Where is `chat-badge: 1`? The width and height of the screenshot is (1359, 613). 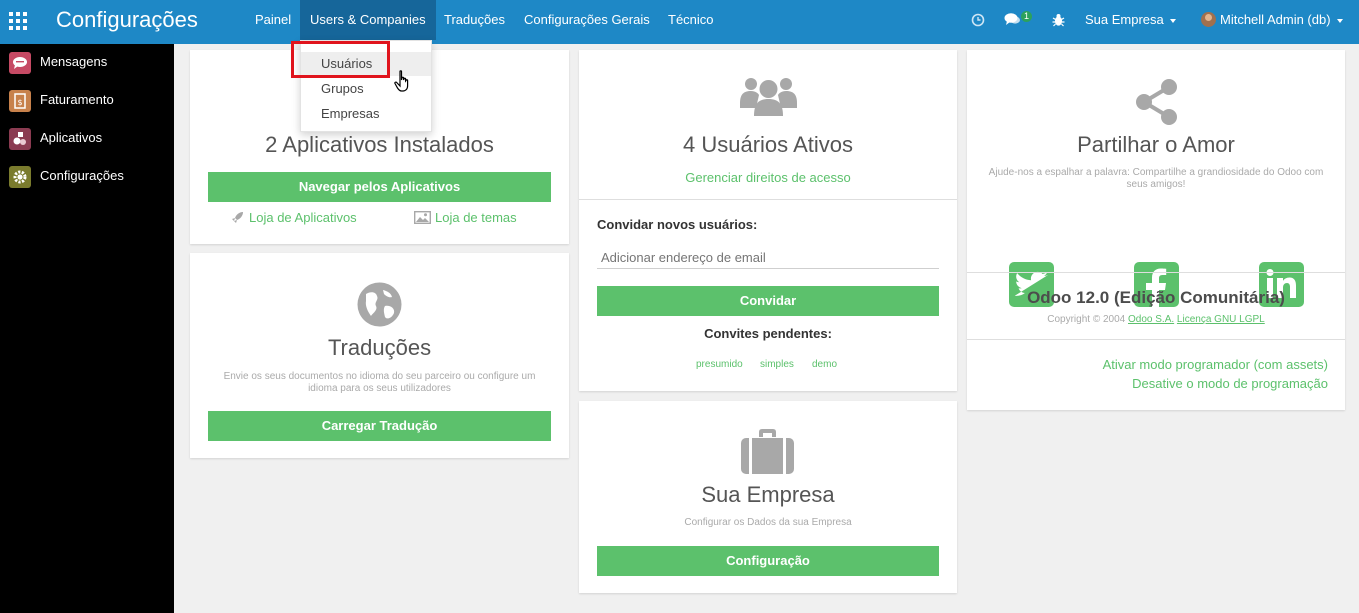 chat-badge: 1 is located at coordinates (1027, 16).